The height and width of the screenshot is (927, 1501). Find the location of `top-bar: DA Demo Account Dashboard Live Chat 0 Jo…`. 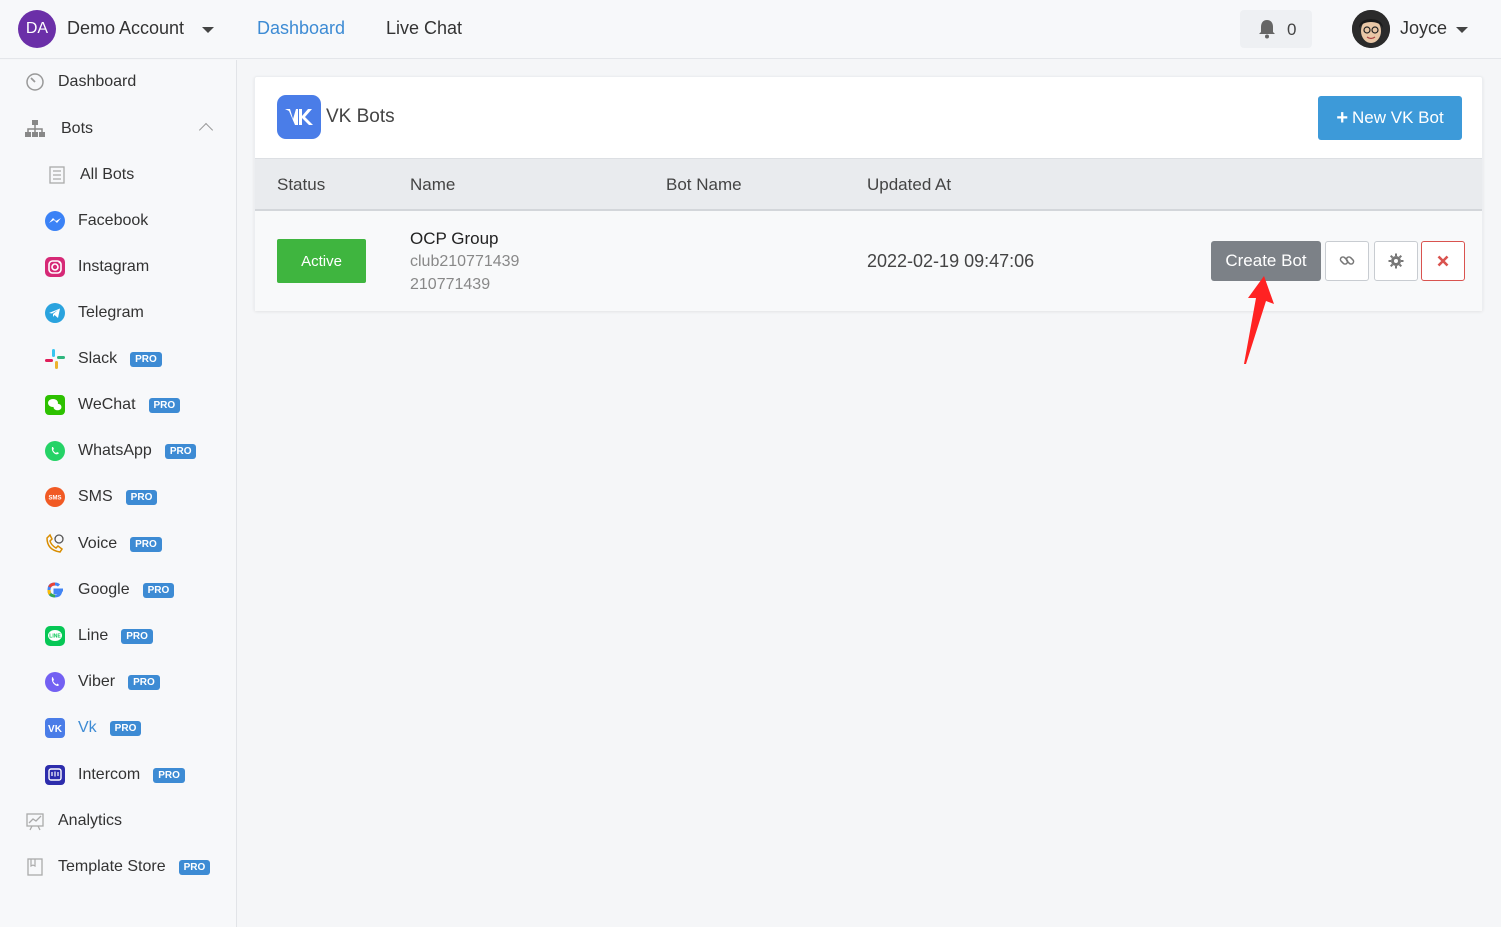

top-bar: DA Demo Account Dashboard Live Chat 0 Jo… is located at coordinates (750, 29).